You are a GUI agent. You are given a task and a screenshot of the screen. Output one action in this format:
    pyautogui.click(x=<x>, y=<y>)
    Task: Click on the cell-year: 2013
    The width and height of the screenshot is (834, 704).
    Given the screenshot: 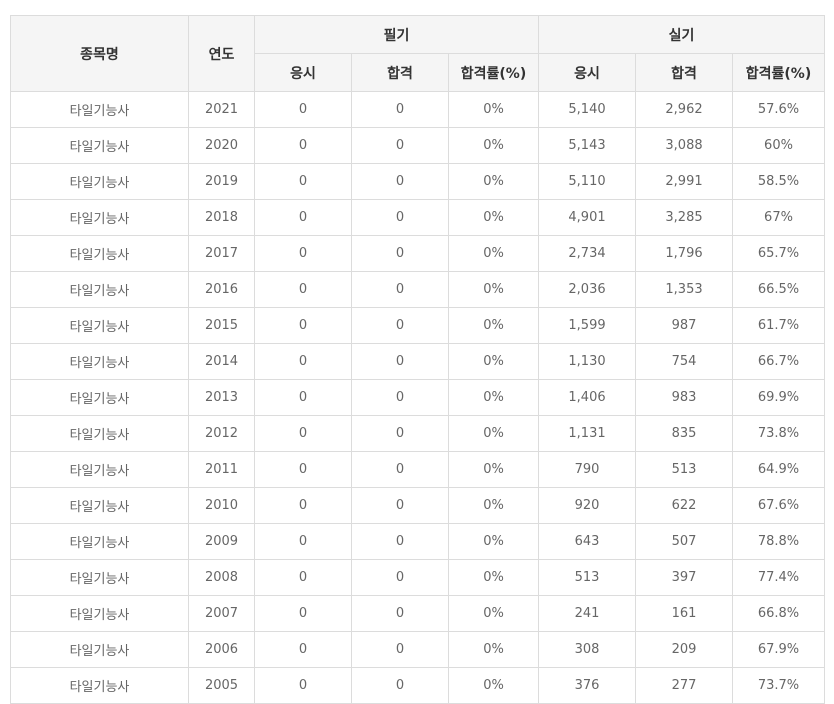 What is the action you would take?
    pyautogui.click(x=221, y=397)
    